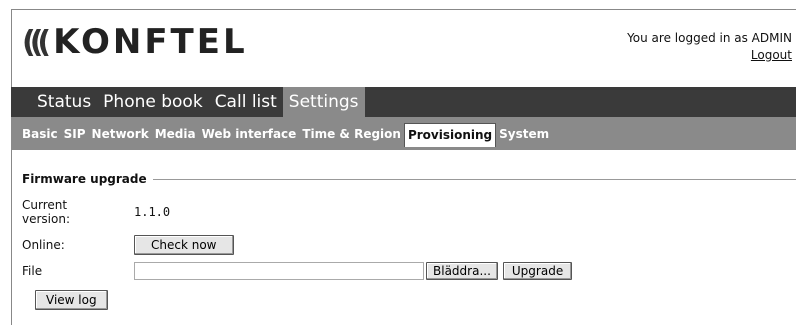 The width and height of the screenshot is (796, 325). Describe the element at coordinates (36, 42) in the screenshot. I see `sound-waves-icon: (((` at that location.